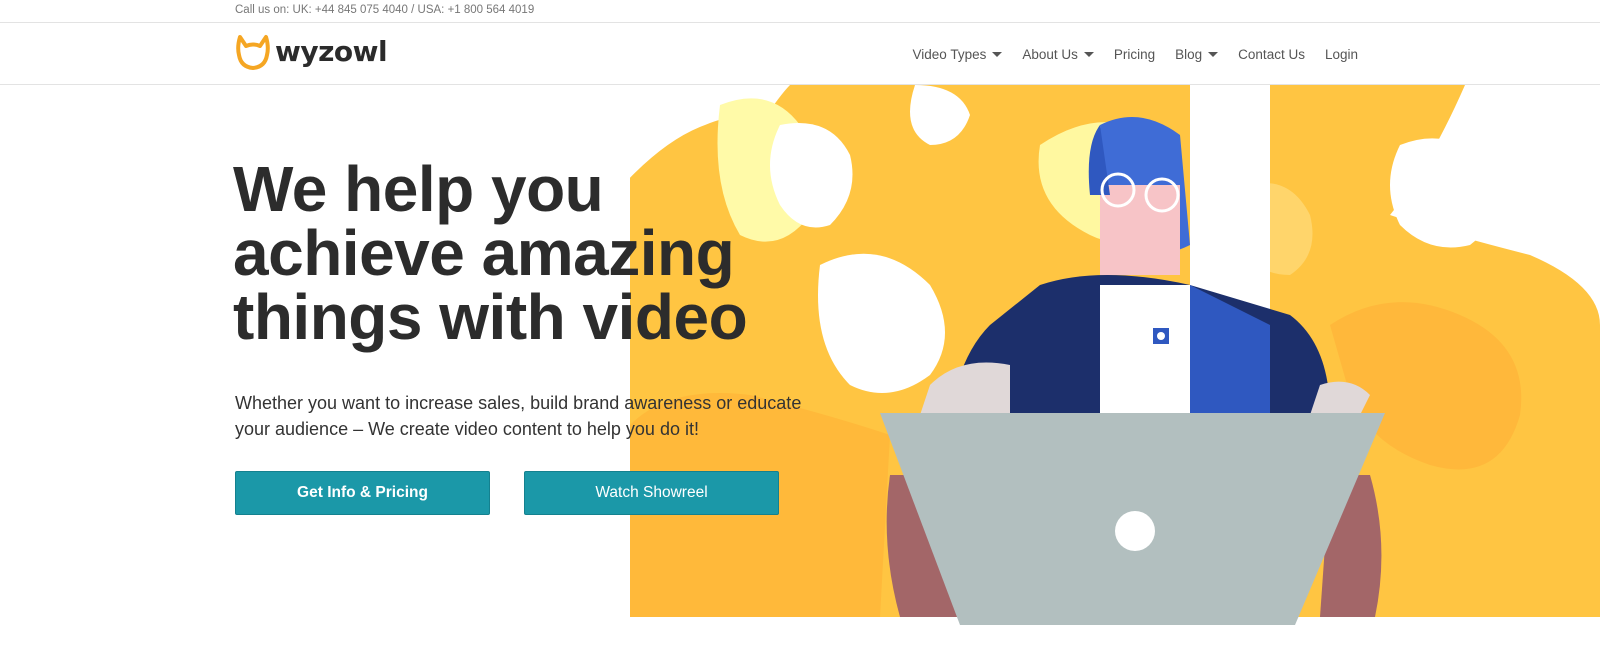 The image size is (1600, 658). What do you see at coordinates (418, 189) in the screenshot?
I see `hero-heading-line: We help you` at bounding box center [418, 189].